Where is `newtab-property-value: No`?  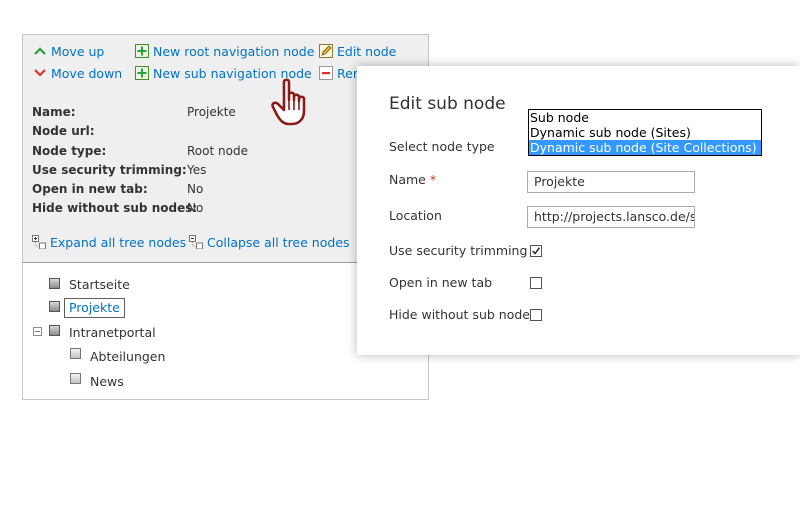
newtab-property-value: No is located at coordinates (195, 189).